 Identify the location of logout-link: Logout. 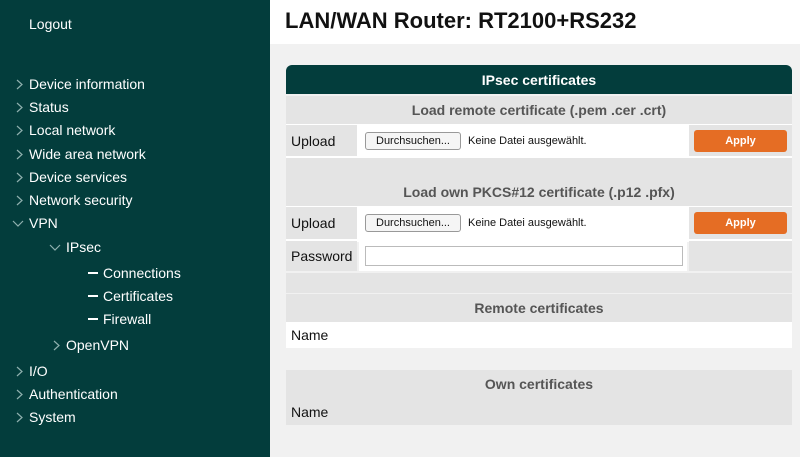
(50, 24).